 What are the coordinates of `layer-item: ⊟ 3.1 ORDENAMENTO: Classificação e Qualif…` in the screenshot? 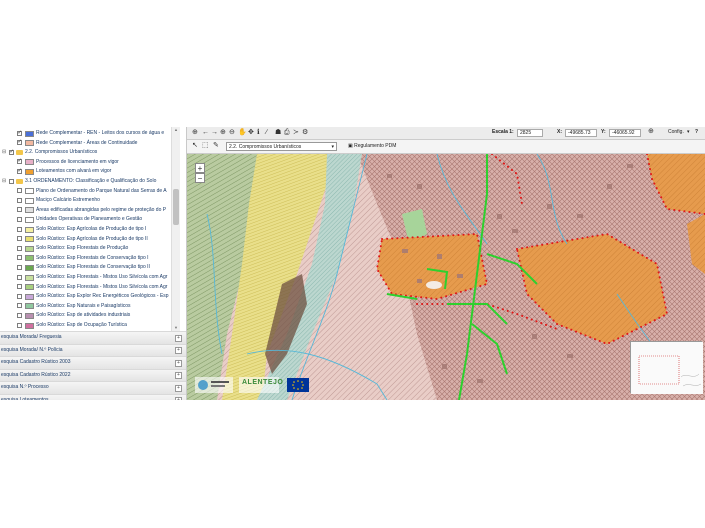 It's located at (85, 181).